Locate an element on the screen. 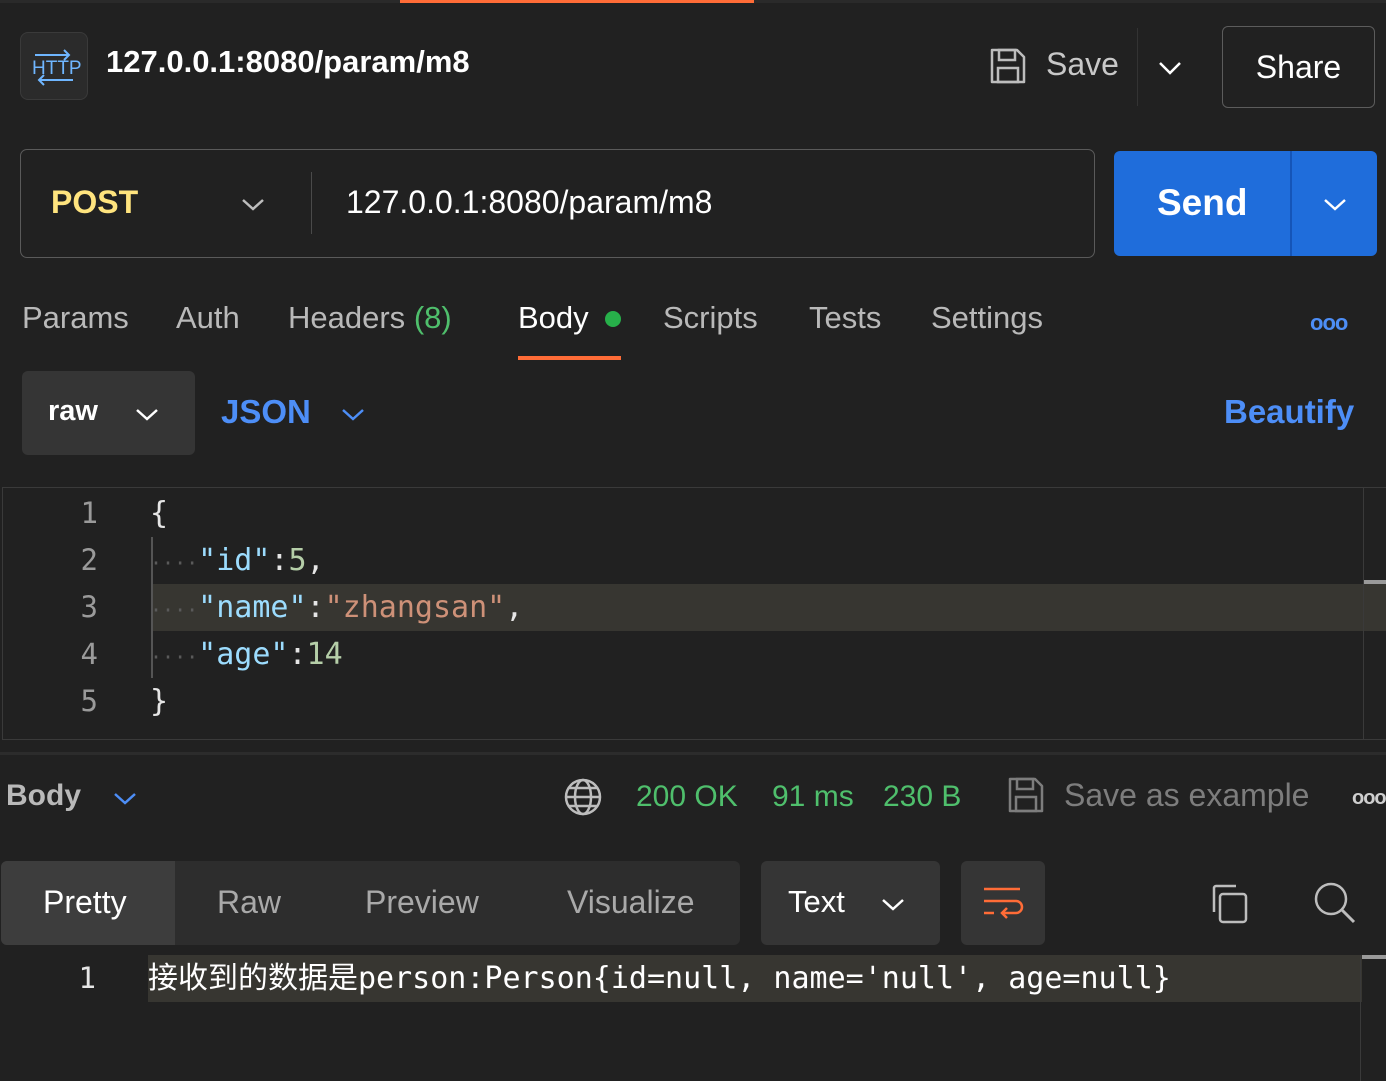  code-text: ····"name":"zhangsan", is located at coordinates (337, 607).